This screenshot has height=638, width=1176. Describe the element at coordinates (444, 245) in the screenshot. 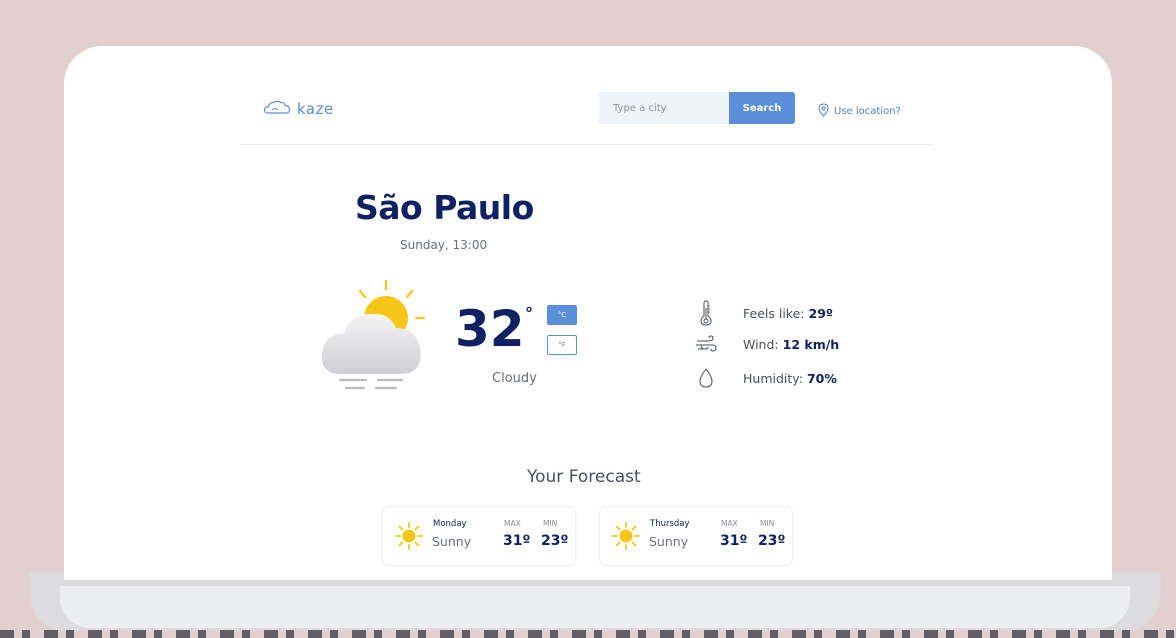

I see `current-date: Sunday, 13:00` at that location.